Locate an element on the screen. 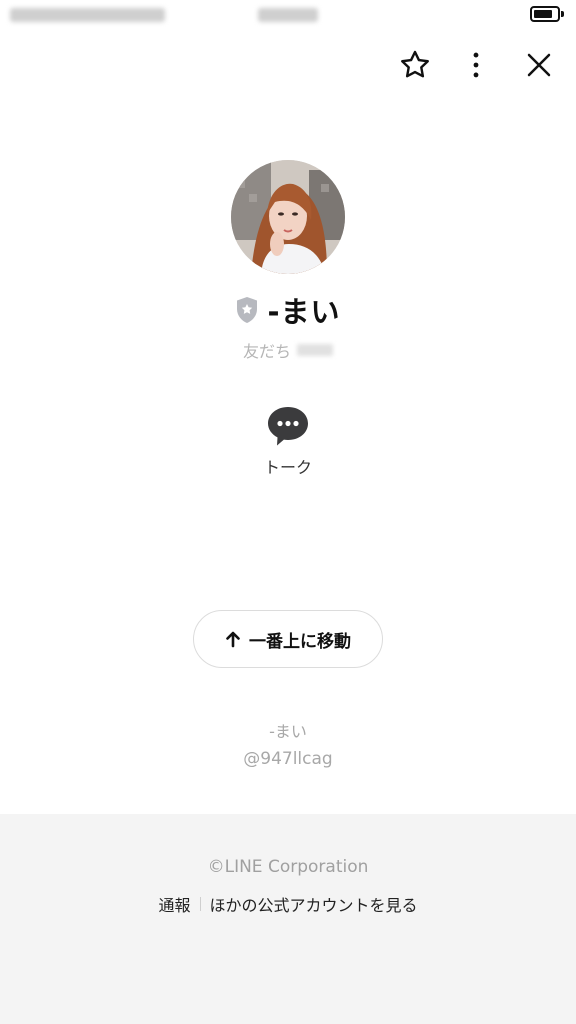 The image size is (576, 1024). account-line-id: @947llcag is located at coordinates (288, 759).